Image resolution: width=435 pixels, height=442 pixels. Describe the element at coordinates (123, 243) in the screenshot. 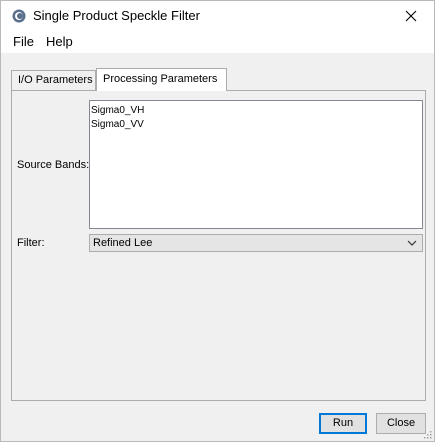

I see `filter-selected-value: Refined Lee` at that location.